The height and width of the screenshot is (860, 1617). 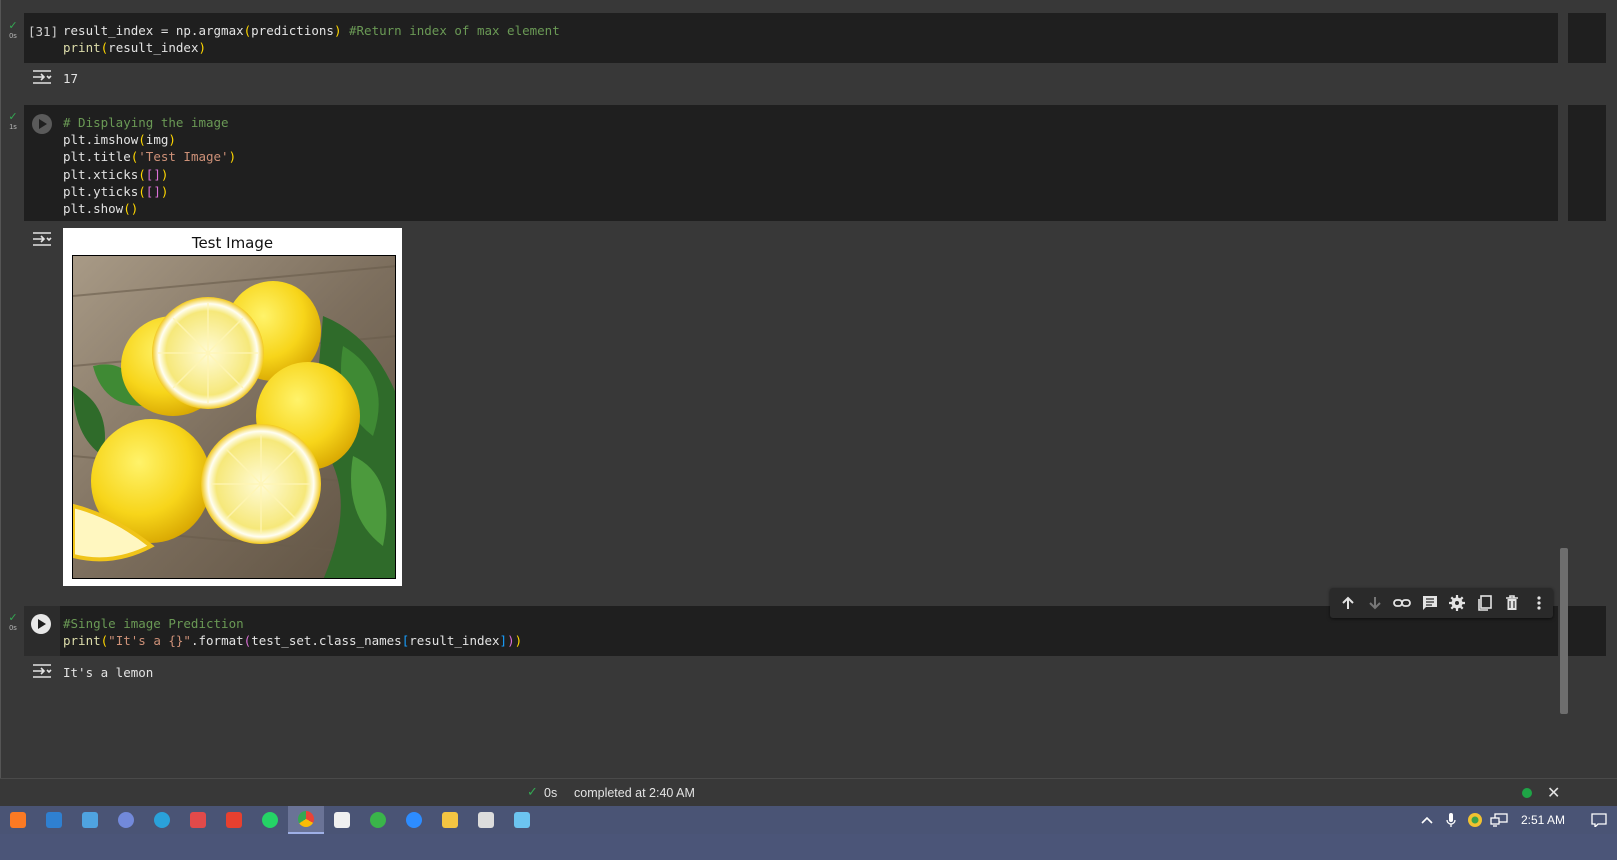 I want to click on trash-icon, so click(x=1511, y=602).